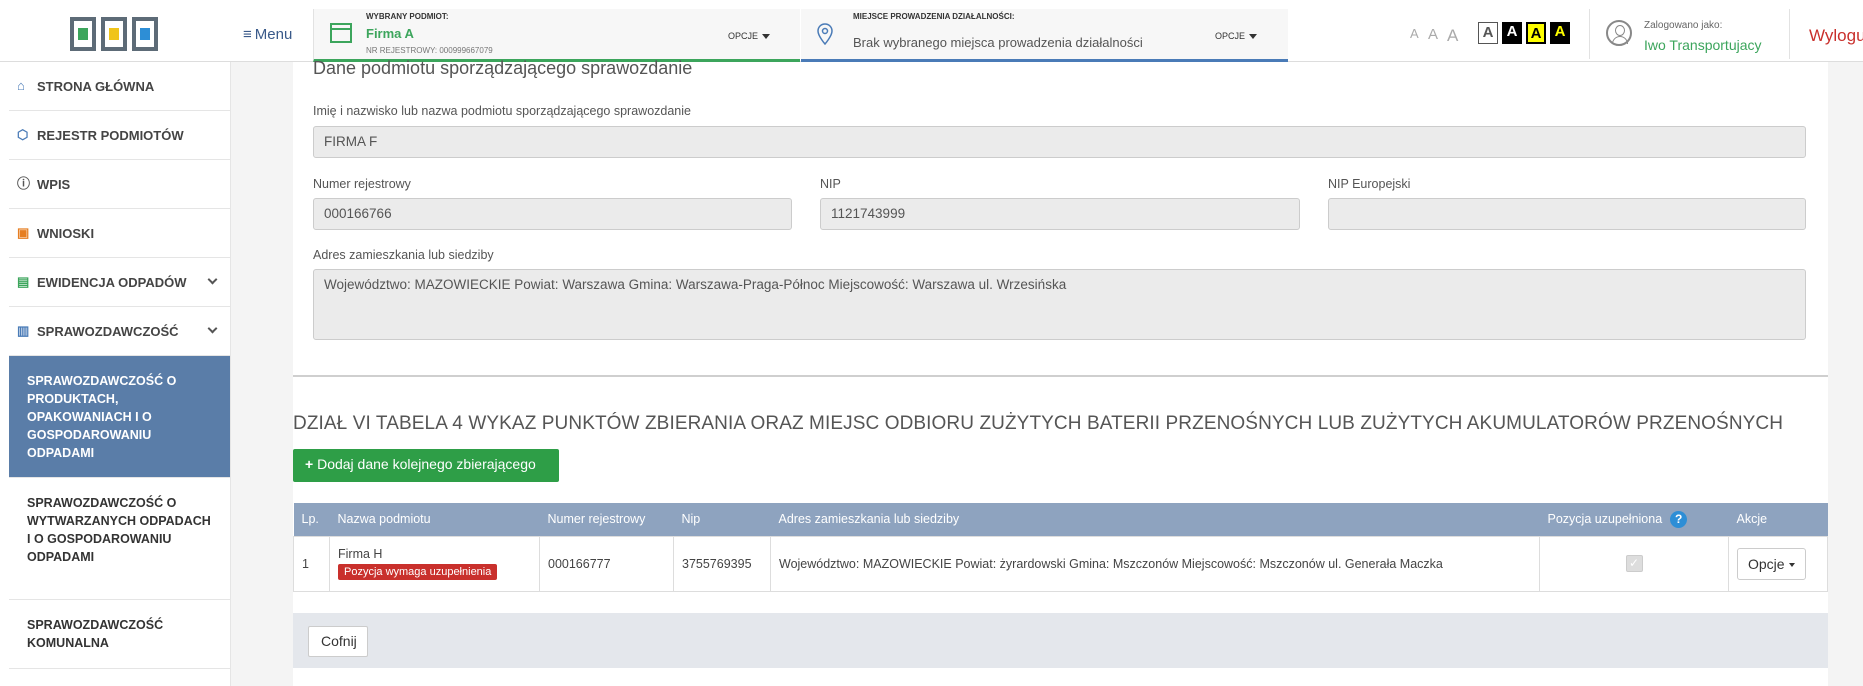 The image size is (1863, 686). Describe the element at coordinates (1536, 33) in the screenshot. I see `contrast-yellow-black: A` at that location.